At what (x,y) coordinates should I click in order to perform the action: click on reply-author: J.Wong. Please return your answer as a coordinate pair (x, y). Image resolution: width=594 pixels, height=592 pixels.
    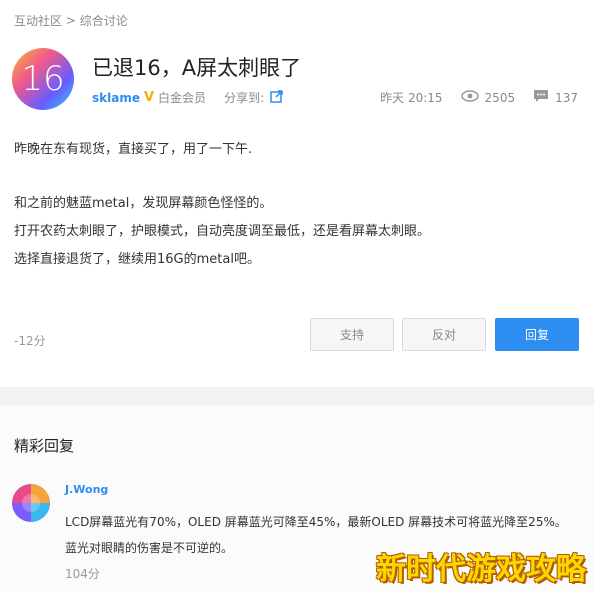
    Looking at the image, I should click on (86, 489).